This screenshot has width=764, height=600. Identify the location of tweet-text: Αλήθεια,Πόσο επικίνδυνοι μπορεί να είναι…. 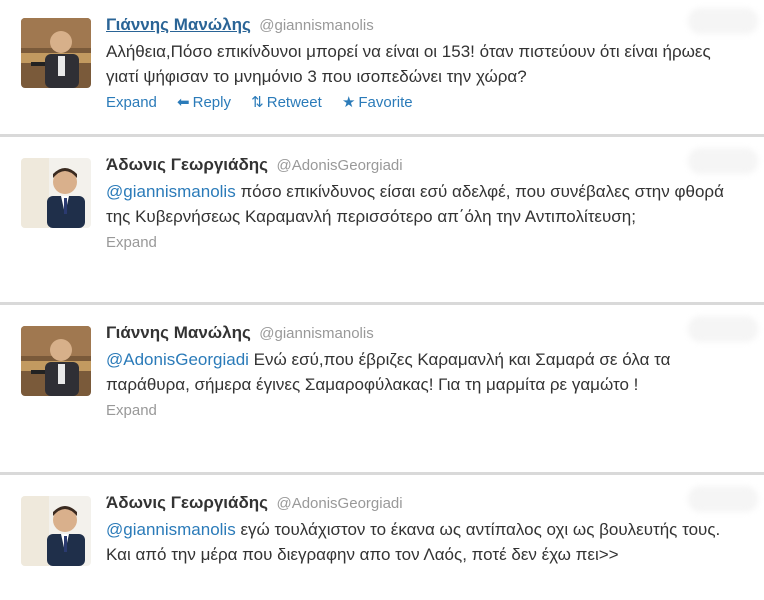
(408, 64).